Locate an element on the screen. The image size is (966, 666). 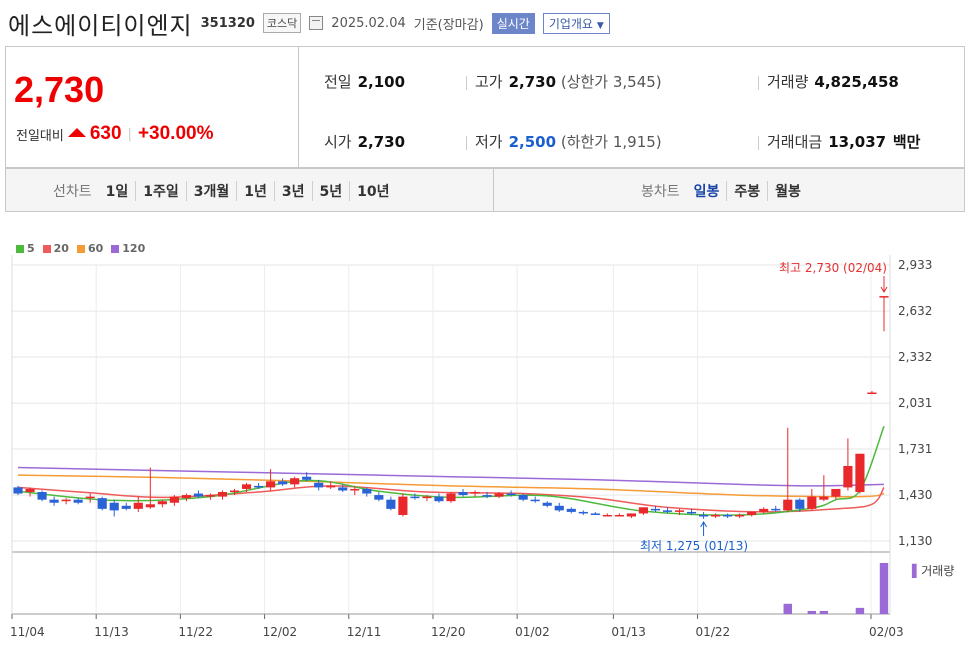
x-tick-label: 11/22 is located at coordinates (195, 632).